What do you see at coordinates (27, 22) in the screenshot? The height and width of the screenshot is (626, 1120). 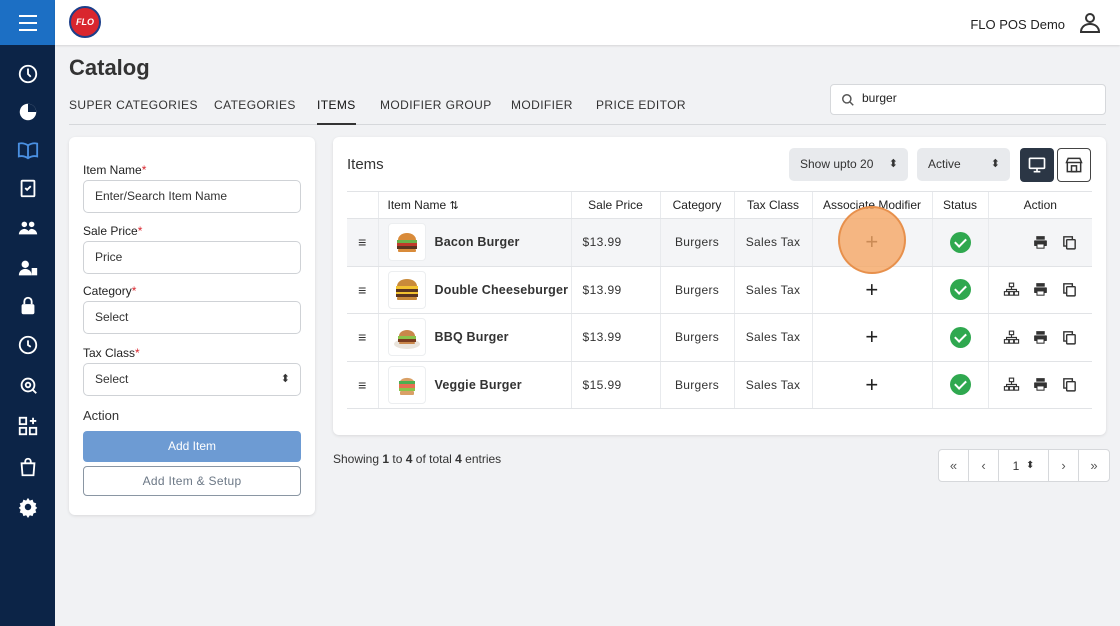 I see `menu-toggle-button` at bounding box center [27, 22].